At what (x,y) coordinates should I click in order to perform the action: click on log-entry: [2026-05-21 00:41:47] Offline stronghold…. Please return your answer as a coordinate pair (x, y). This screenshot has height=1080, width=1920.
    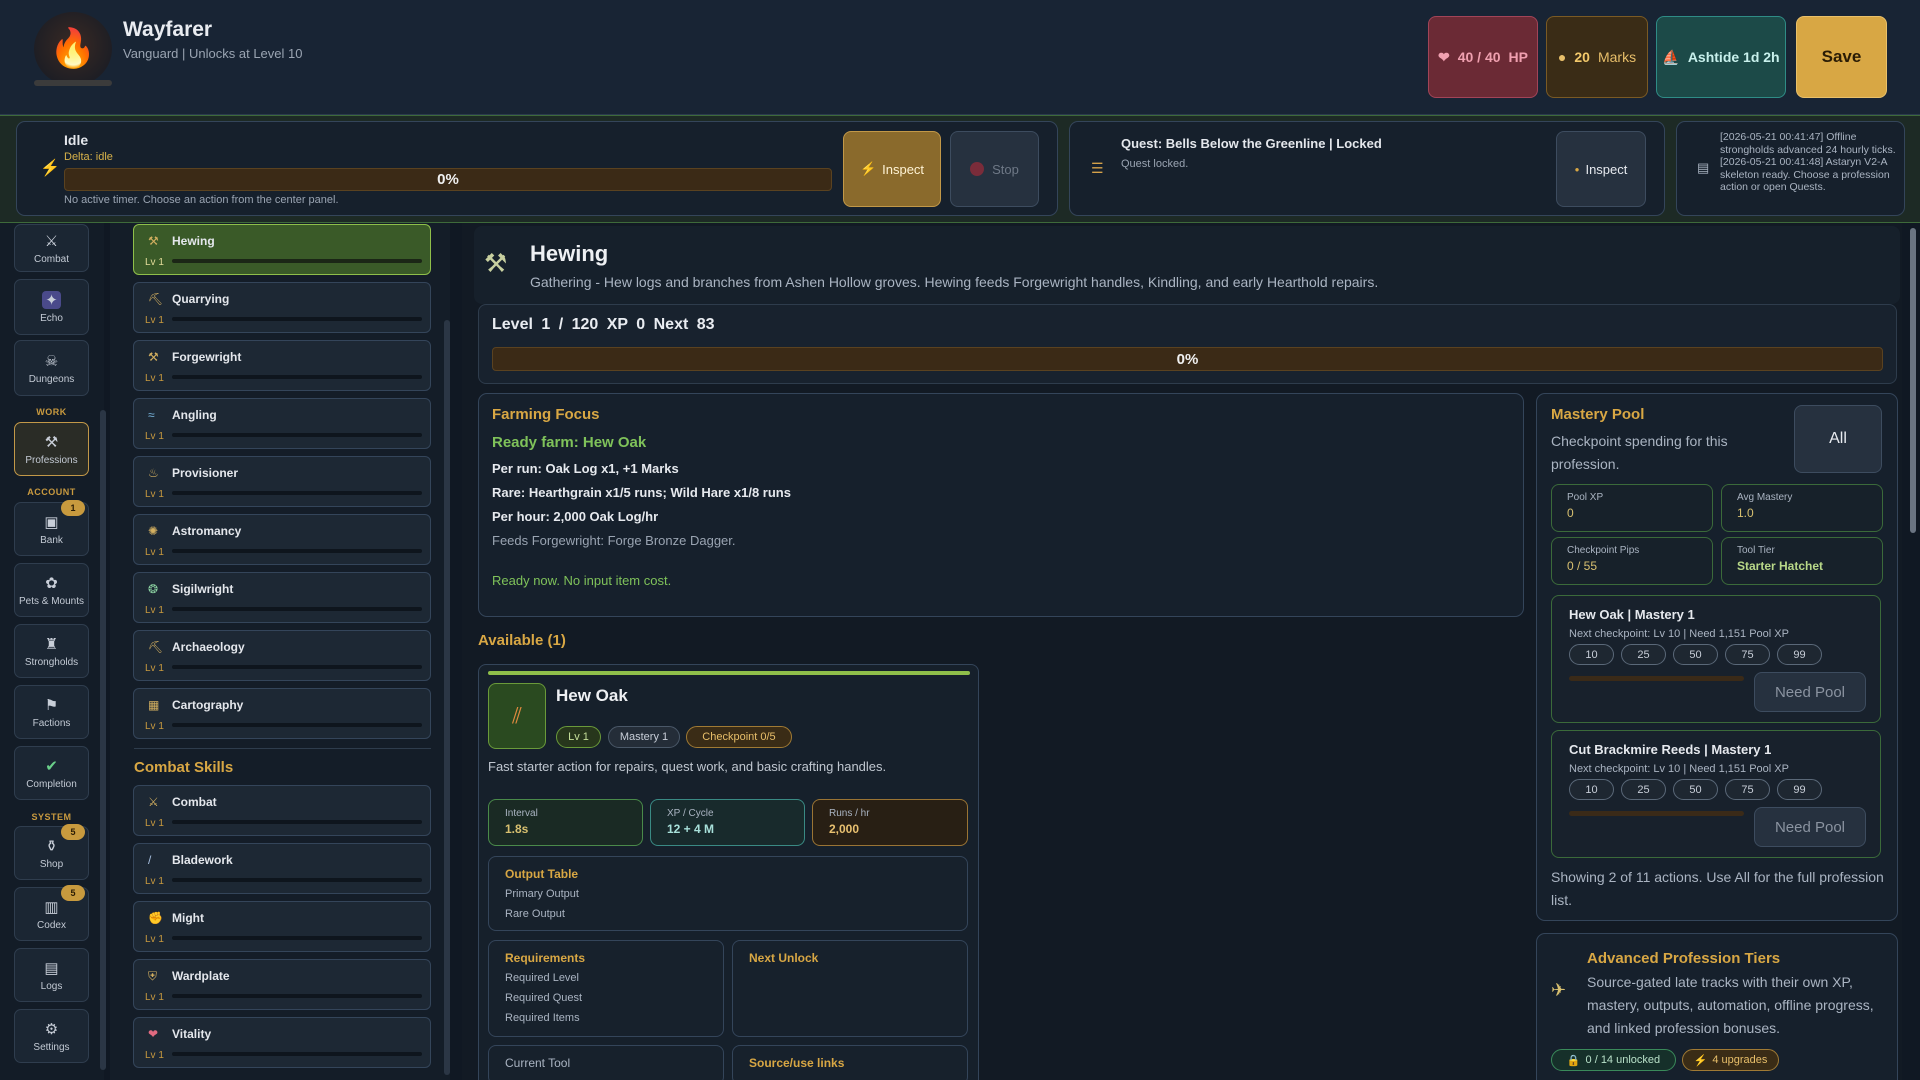
    Looking at the image, I should click on (1808, 143).